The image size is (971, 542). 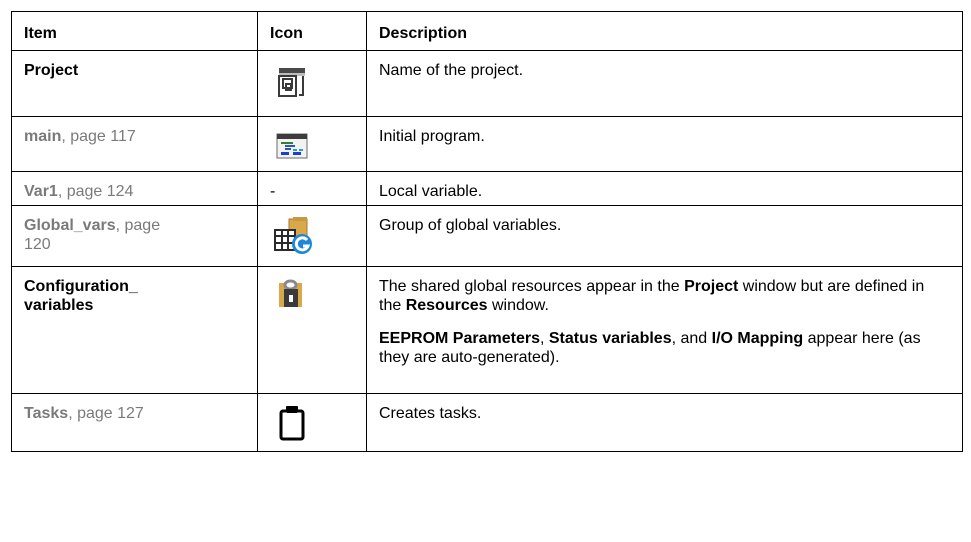 I want to click on description-cell: Name of the project., so click(x=664, y=83).